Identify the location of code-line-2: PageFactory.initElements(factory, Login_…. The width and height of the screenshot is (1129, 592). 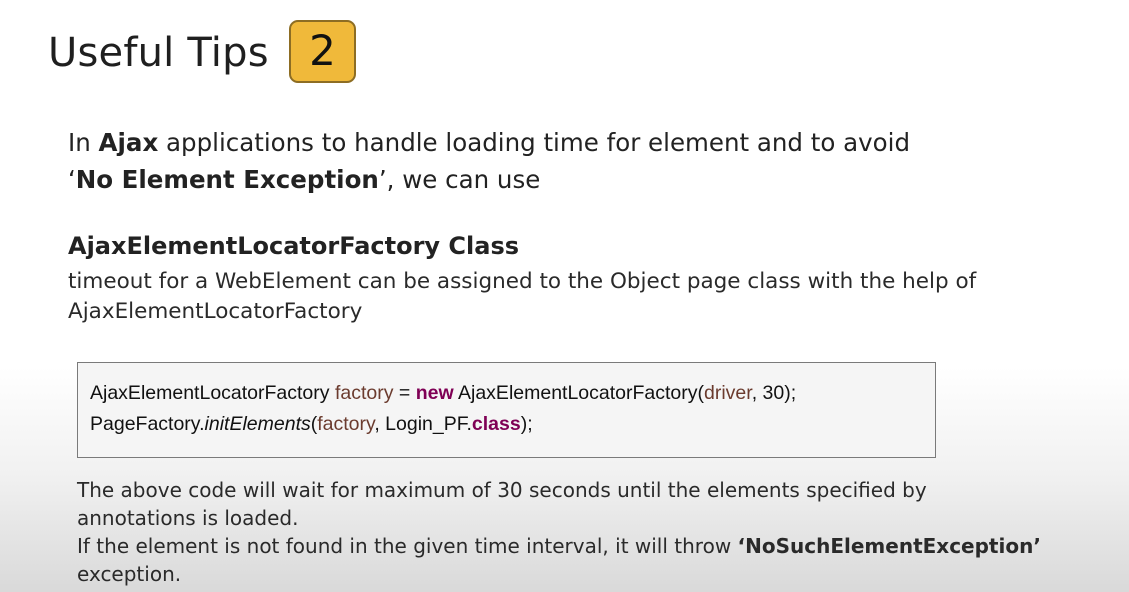
(311, 424).